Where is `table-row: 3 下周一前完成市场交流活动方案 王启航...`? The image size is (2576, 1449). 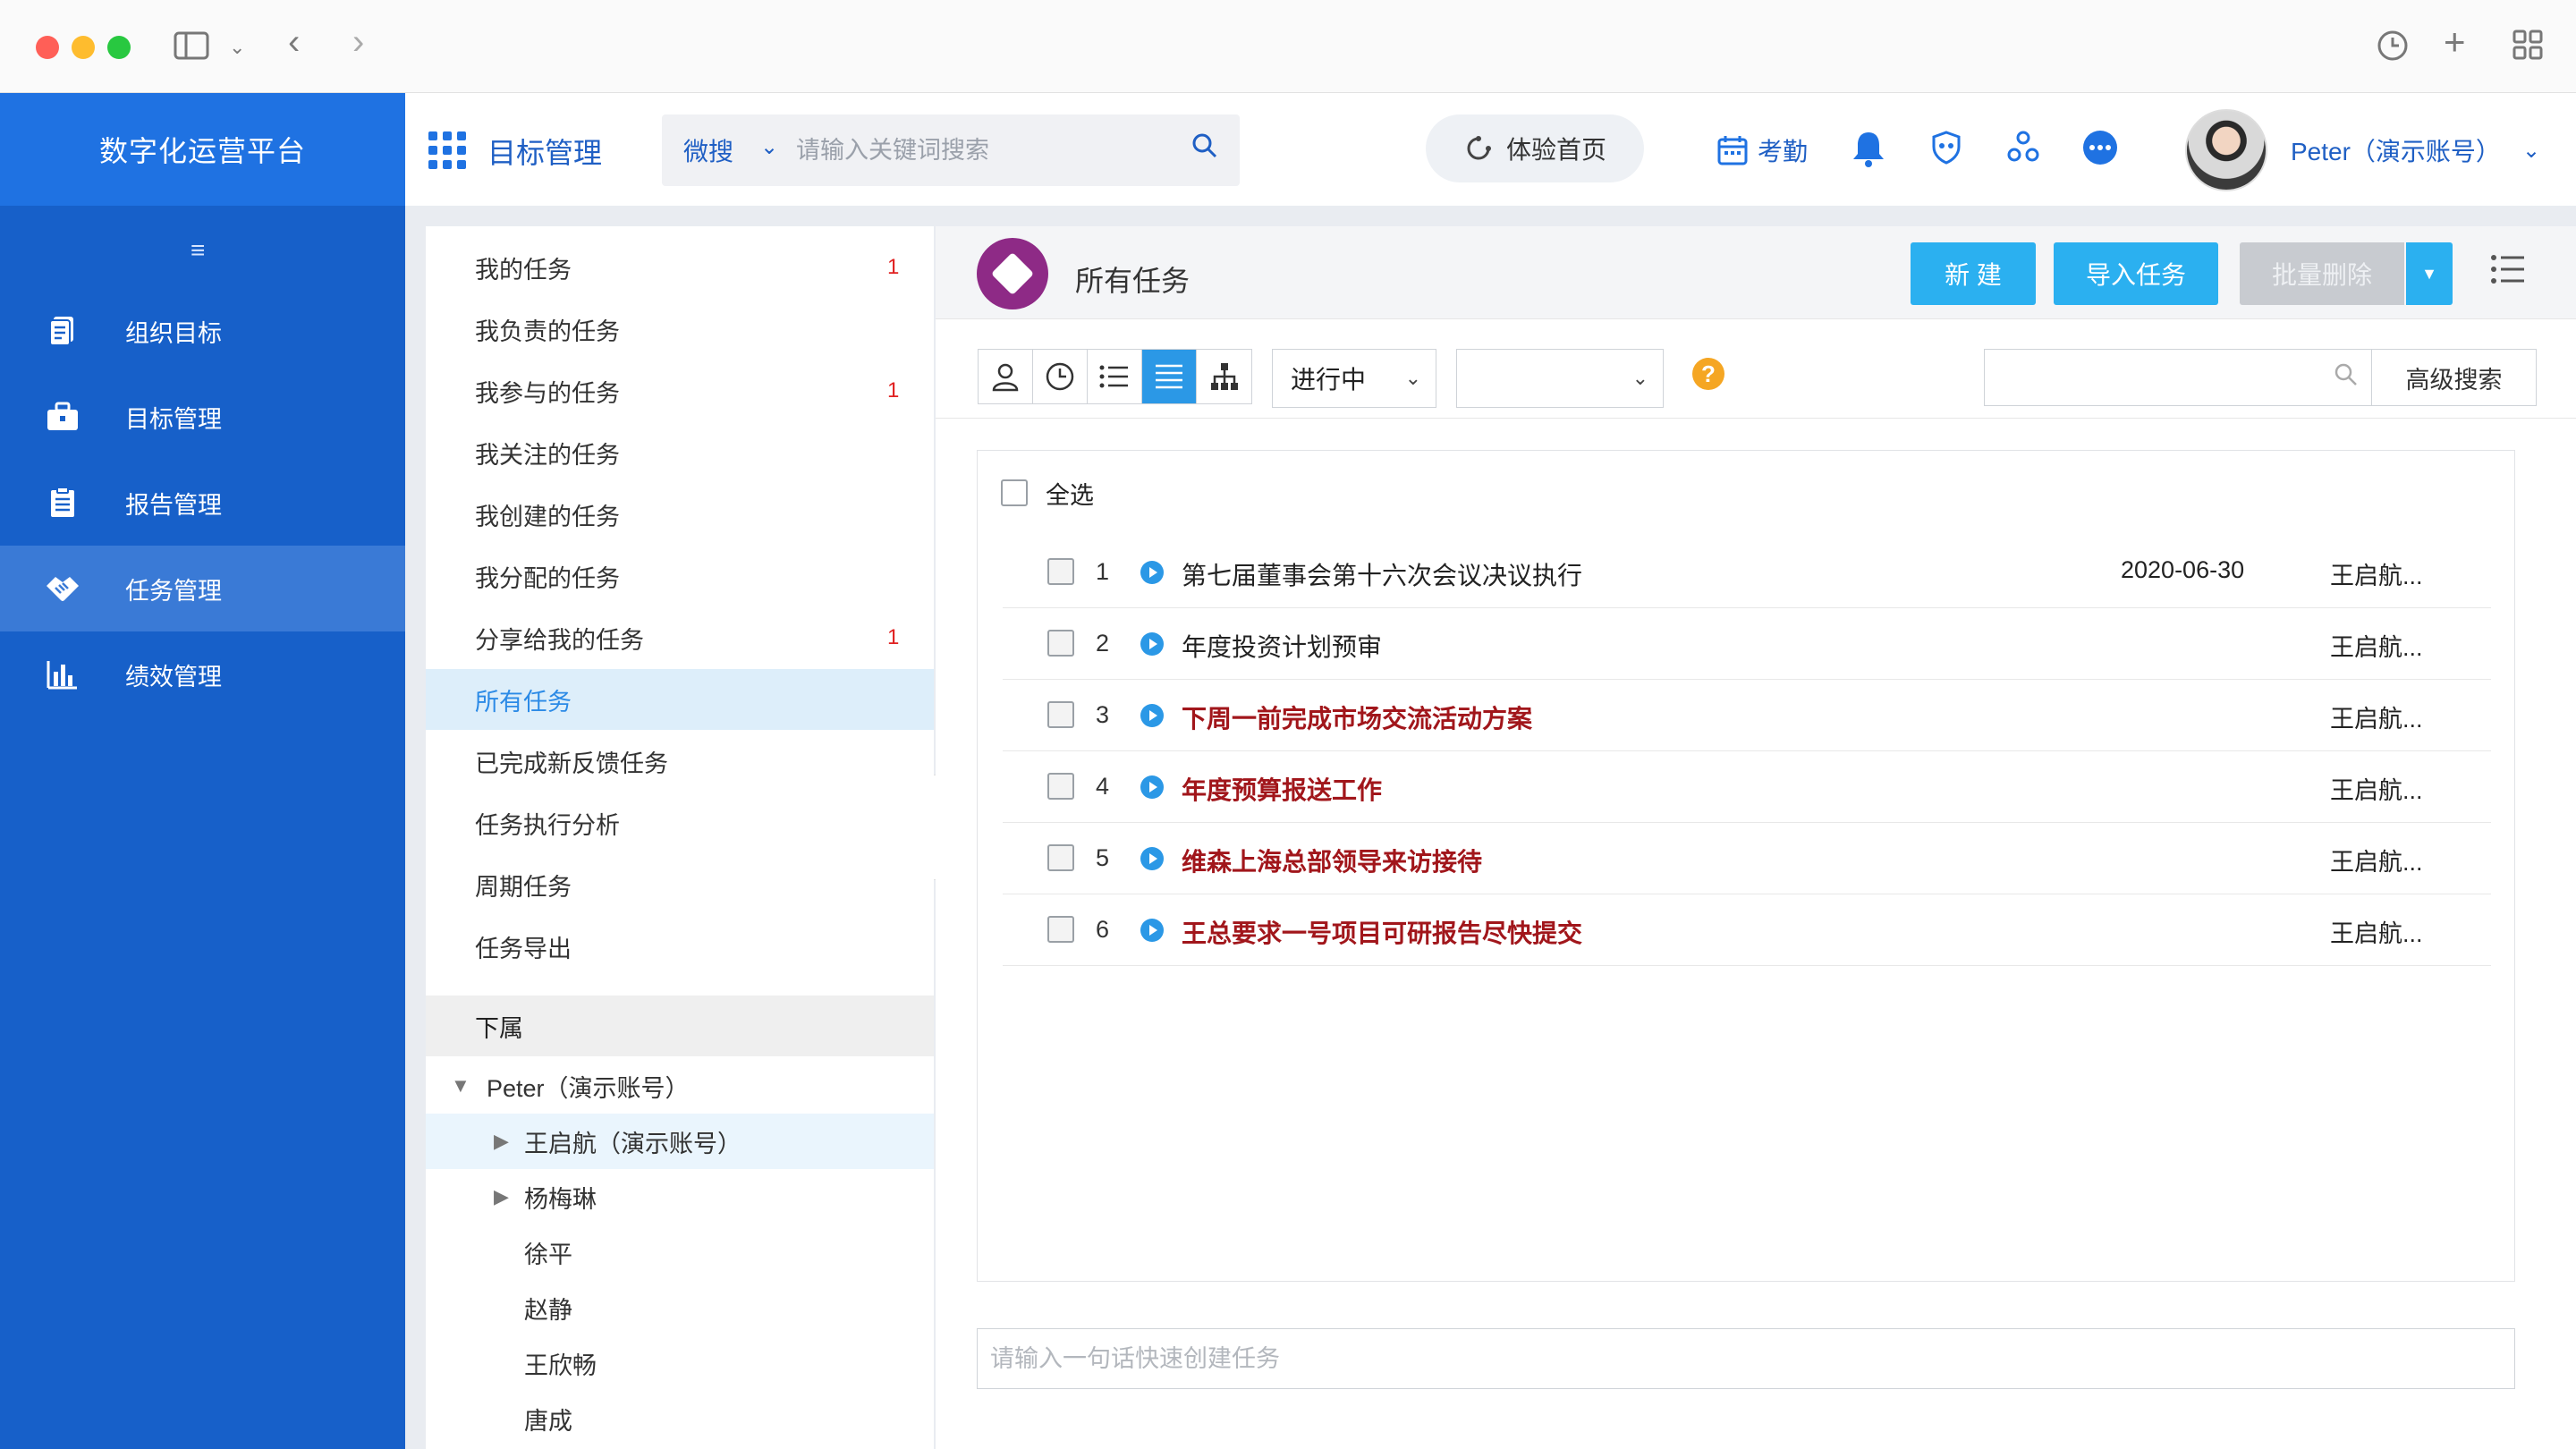 table-row: 3 下周一前完成市场交流活动方案 王启航... is located at coordinates (1747, 715).